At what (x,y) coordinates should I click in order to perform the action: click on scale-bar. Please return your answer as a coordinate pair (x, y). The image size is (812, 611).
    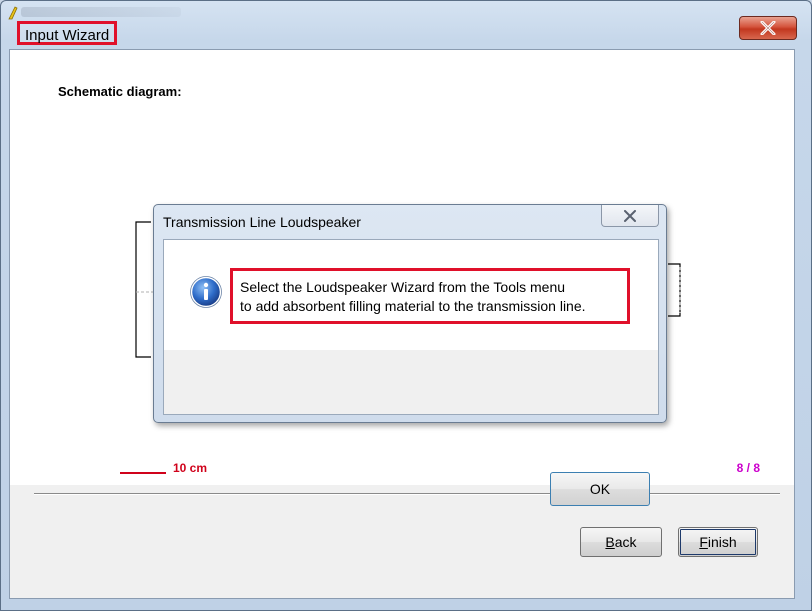
    Looking at the image, I should click on (143, 473).